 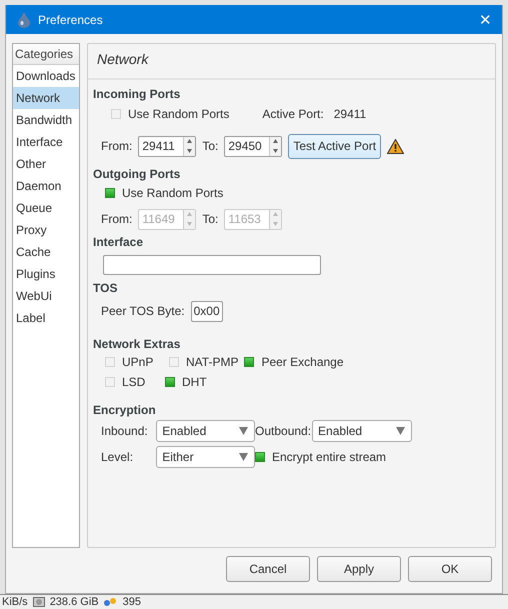 What do you see at coordinates (253, 146) in the screenshot?
I see `port-spinner: 29450` at bounding box center [253, 146].